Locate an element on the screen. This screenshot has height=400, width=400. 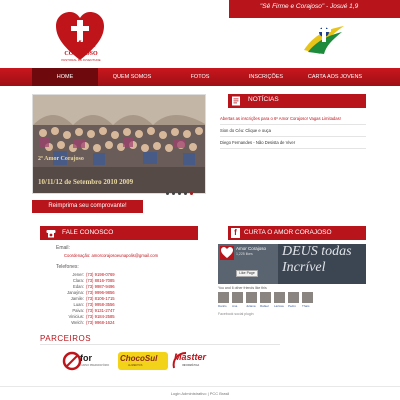
facebook-friend-name: Larissa is located at coordinates (279, 306).